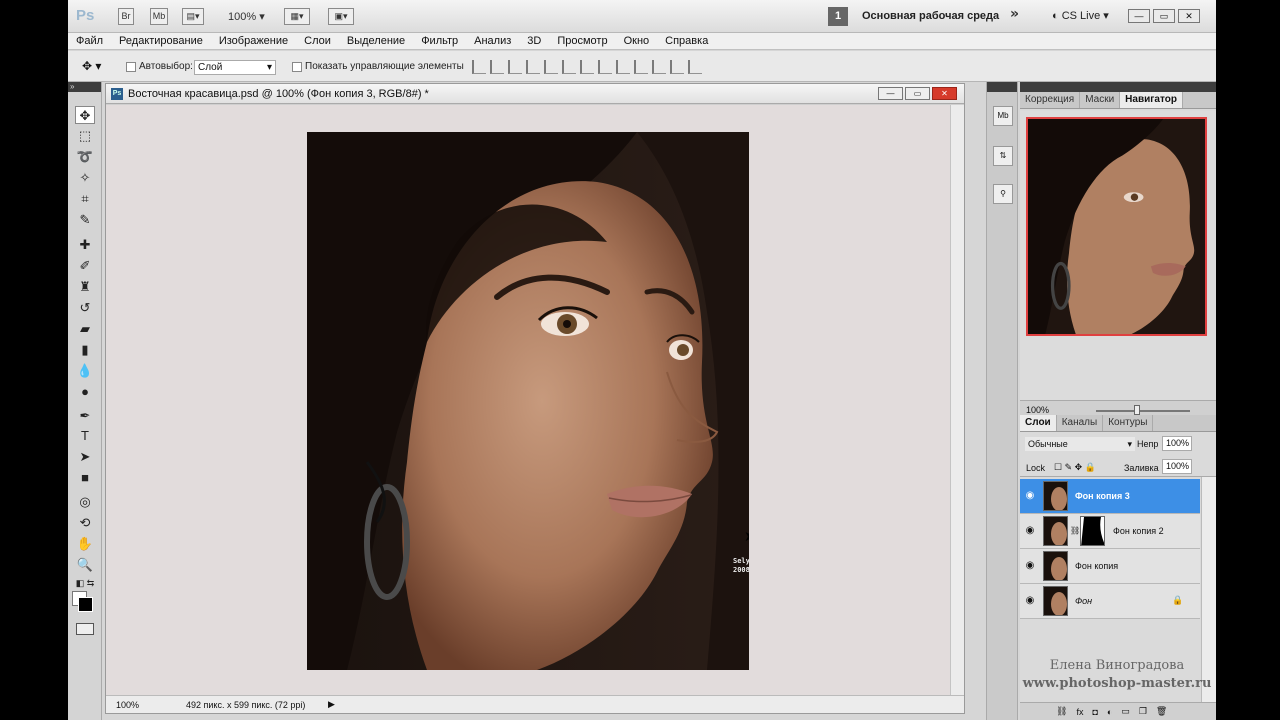 The image size is (1280, 720). Describe the element at coordinates (85, 436) in the screenshot. I see `type-tool-icon: T` at that location.